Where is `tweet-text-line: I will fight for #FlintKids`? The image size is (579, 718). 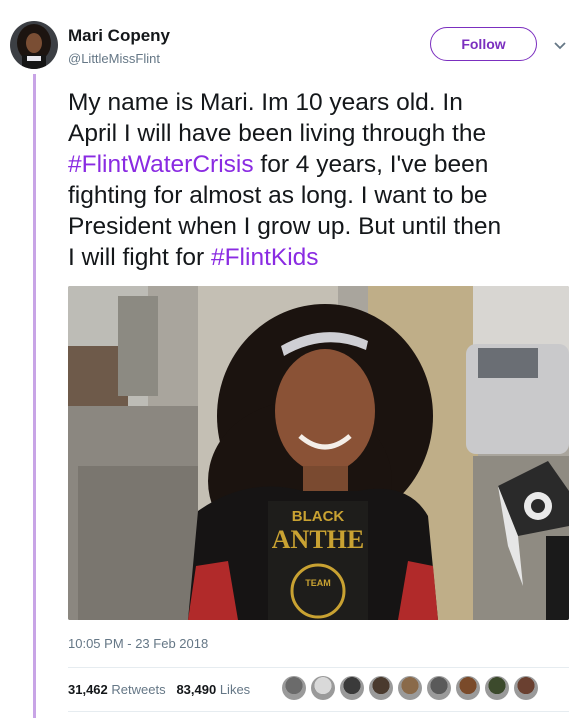 tweet-text-line: I will fight for #FlintKids is located at coordinates (318, 257).